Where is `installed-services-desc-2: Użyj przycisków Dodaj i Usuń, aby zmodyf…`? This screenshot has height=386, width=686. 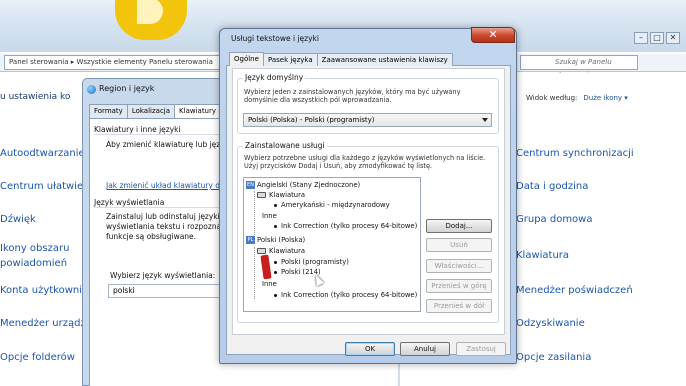
installed-services-desc-2: Użyj przycisków Dodaj i Usuń, aby zmodyf… is located at coordinates (338, 166).